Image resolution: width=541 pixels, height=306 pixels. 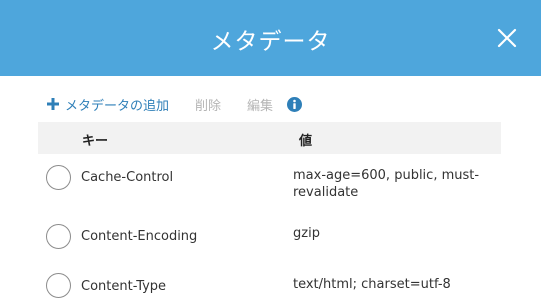 I want to click on dialog-title: メタデータ, so click(x=270, y=42).